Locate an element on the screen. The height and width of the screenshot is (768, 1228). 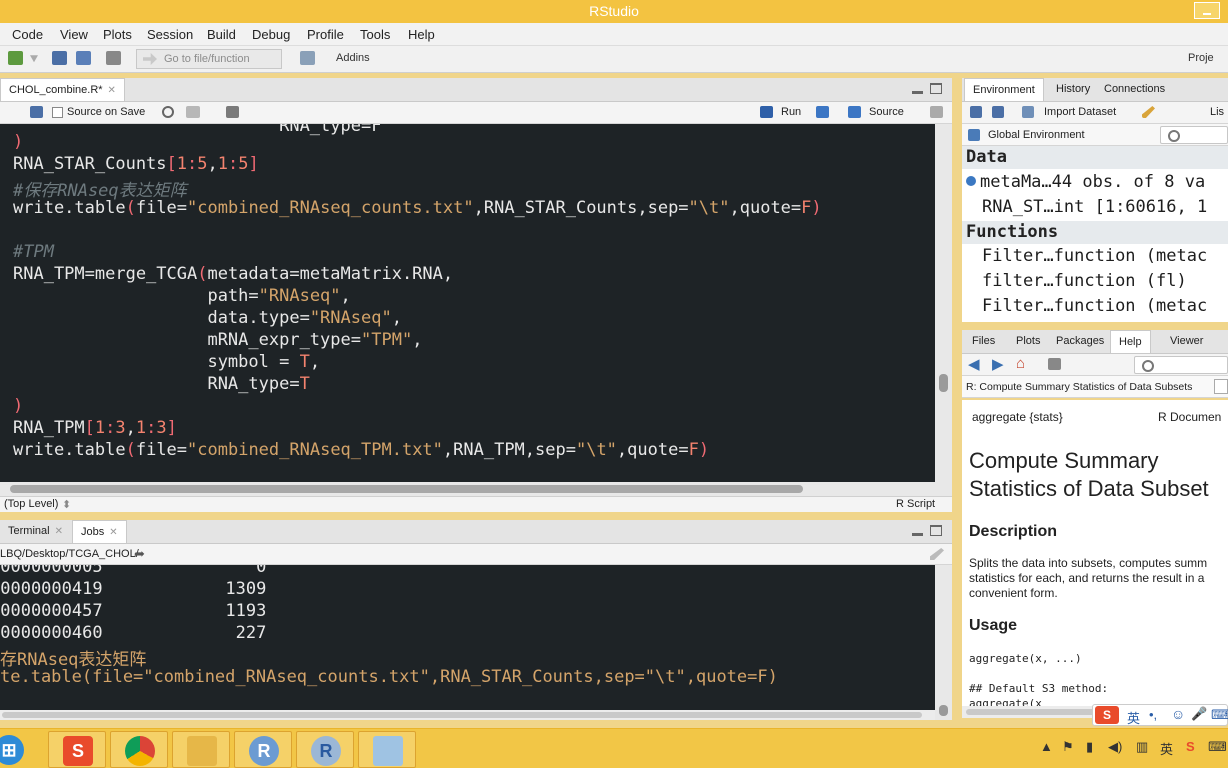
compile-report-icon is located at coordinates (232, 112).